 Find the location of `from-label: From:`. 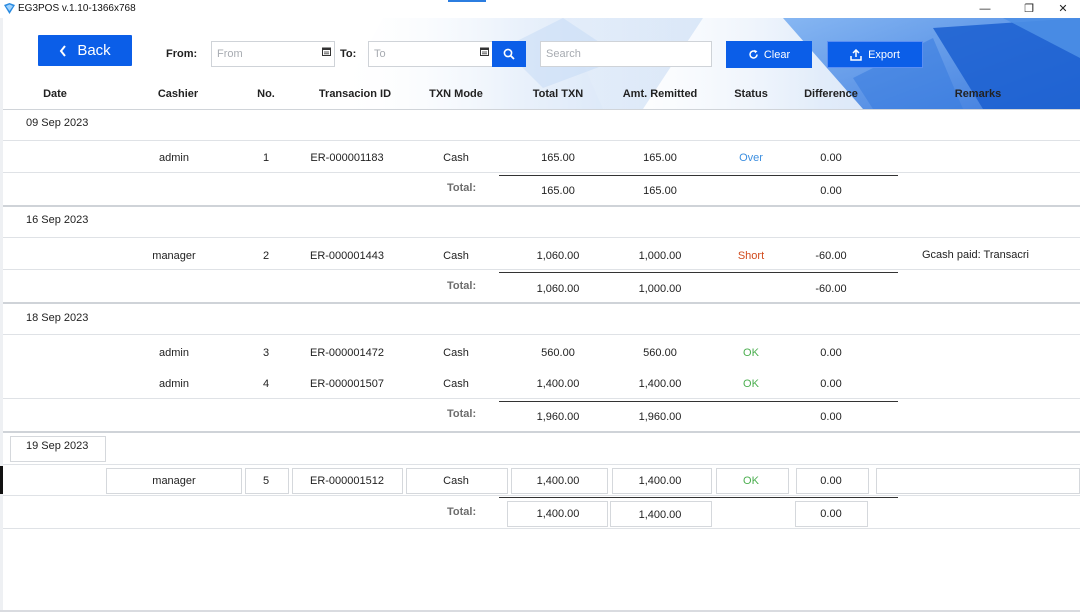

from-label: From: is located at coordinates (182, 54).